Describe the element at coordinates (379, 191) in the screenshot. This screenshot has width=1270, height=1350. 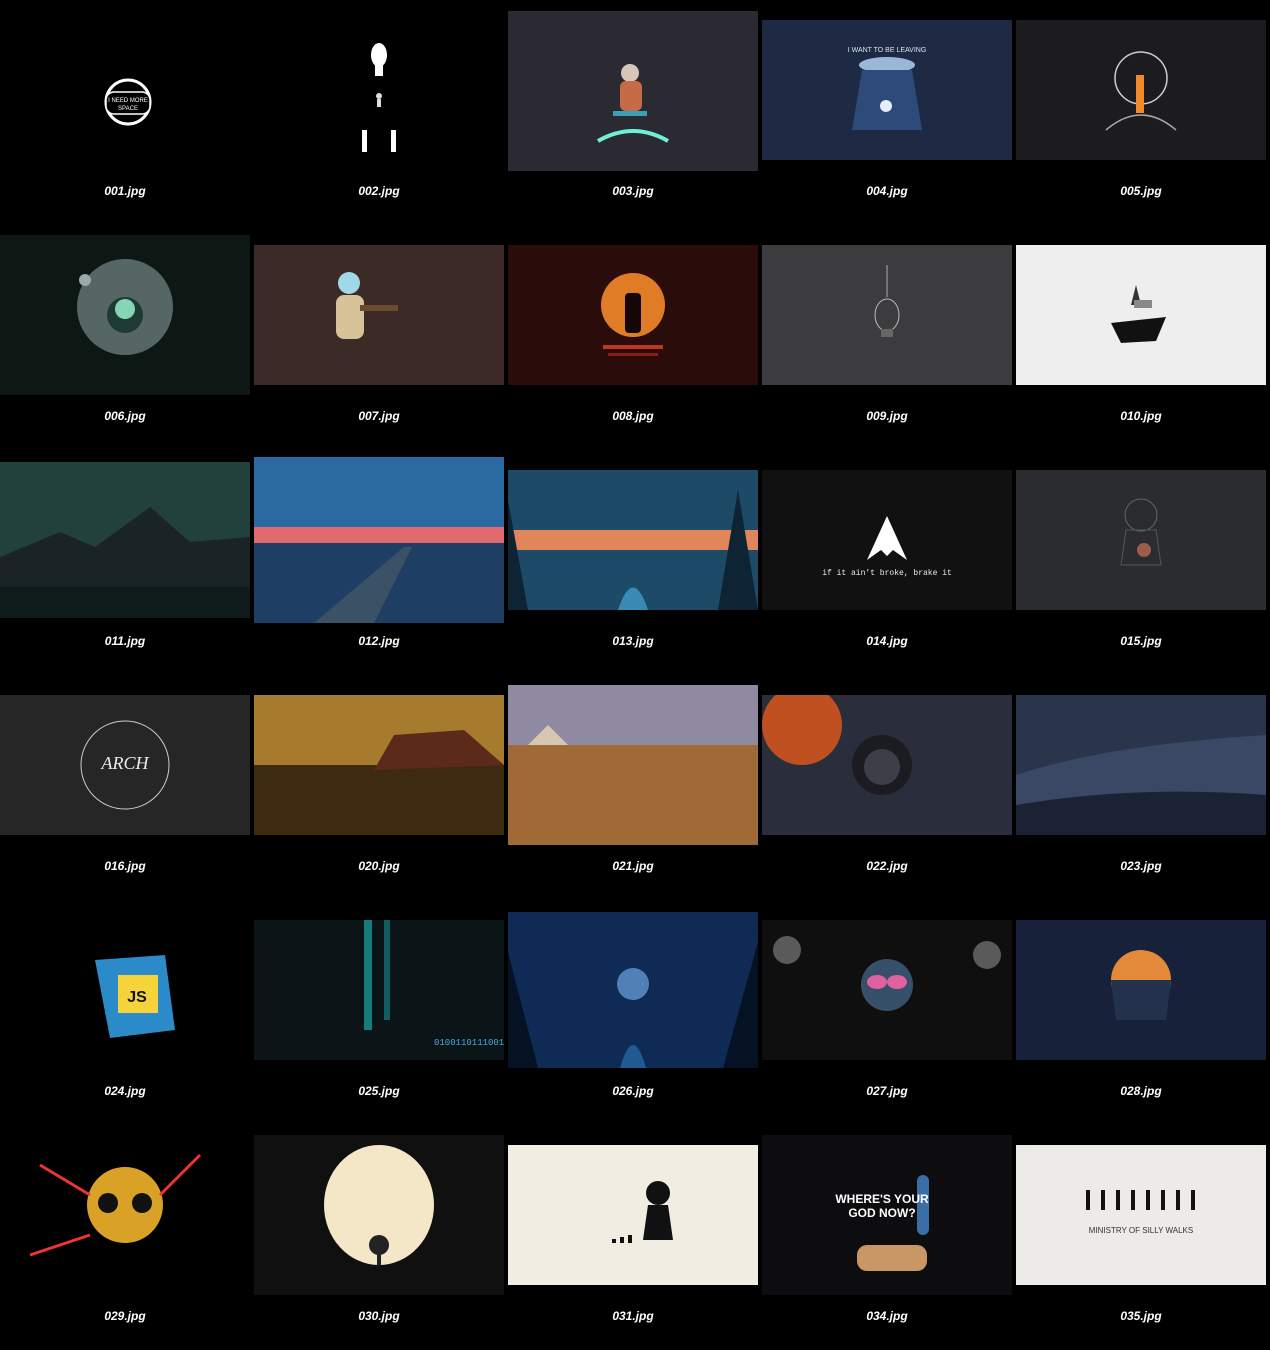
I see `thumbnail-filename: 002.jpg` at that location.